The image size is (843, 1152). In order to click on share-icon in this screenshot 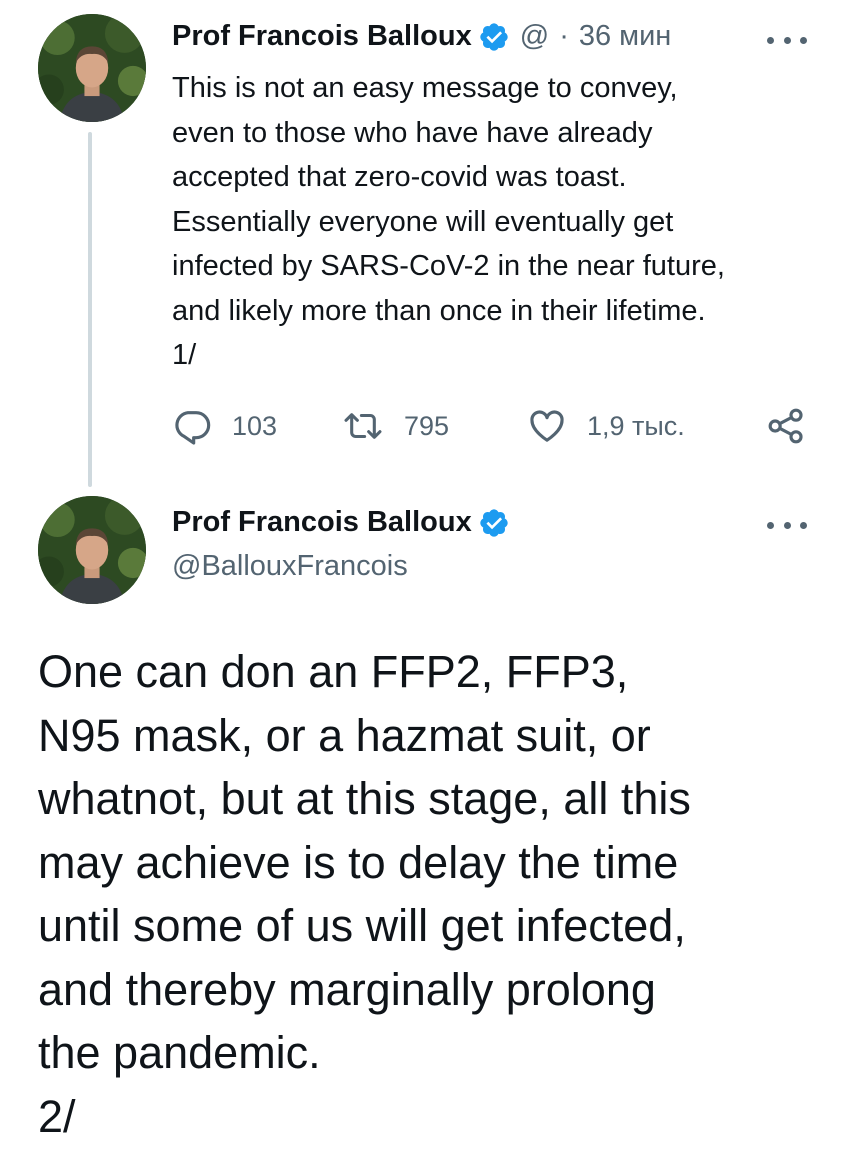, I will do `click(785, 426)`.